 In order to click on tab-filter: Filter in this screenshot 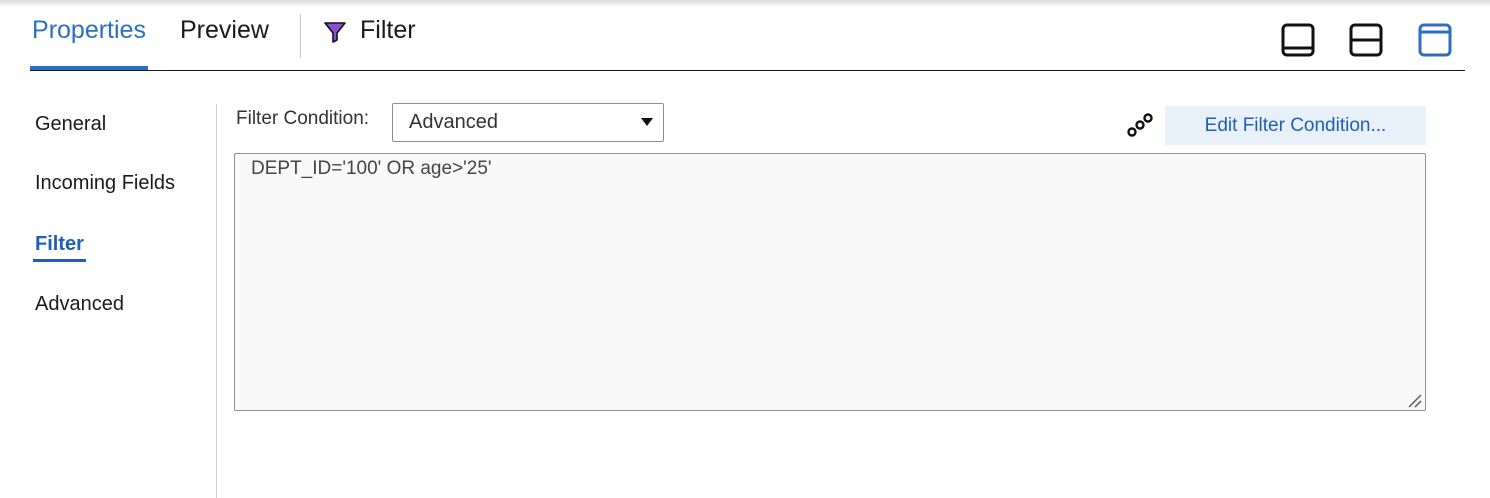, I will do `click(369, 39)`.